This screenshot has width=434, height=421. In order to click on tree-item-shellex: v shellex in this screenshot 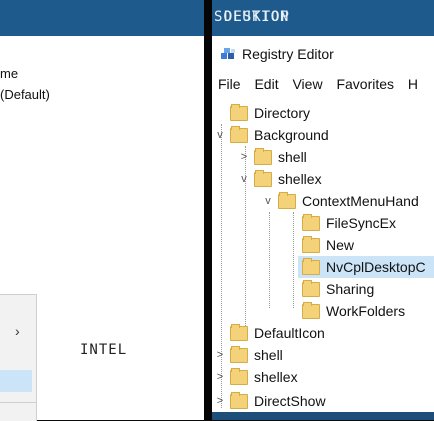, I will do `click(280, 179)`.